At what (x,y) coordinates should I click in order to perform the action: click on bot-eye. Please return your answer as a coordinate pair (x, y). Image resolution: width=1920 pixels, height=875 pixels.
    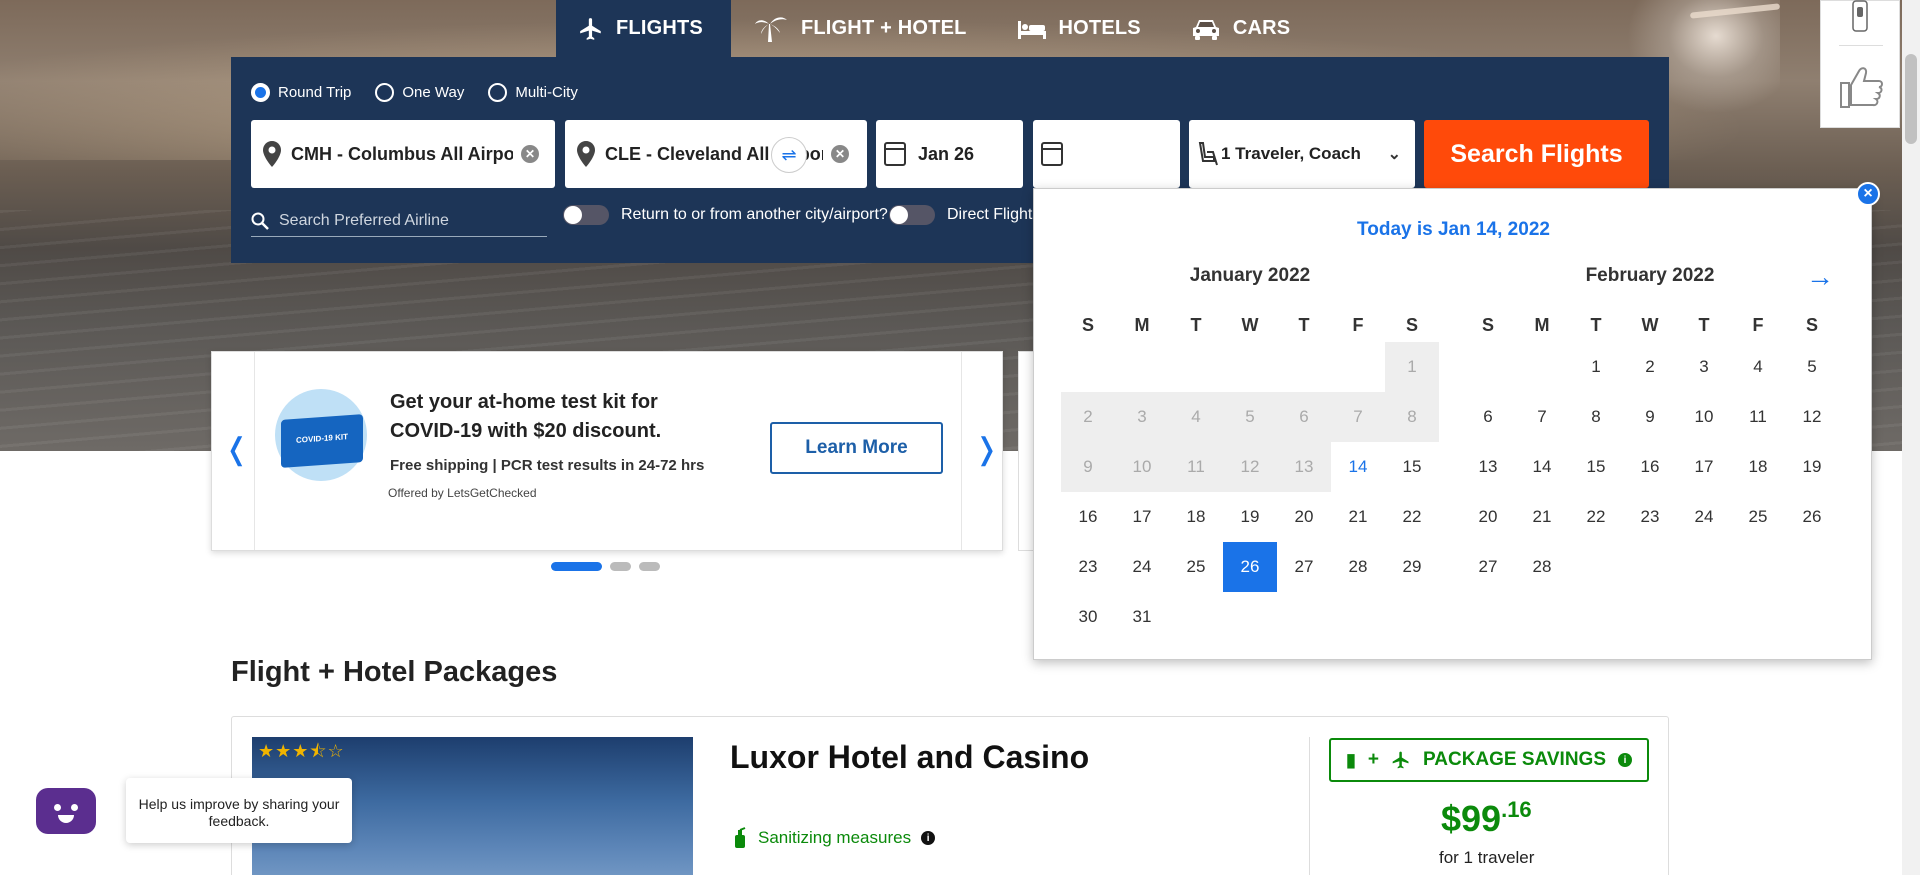
    Looking at the image, I should click on (74, 807).